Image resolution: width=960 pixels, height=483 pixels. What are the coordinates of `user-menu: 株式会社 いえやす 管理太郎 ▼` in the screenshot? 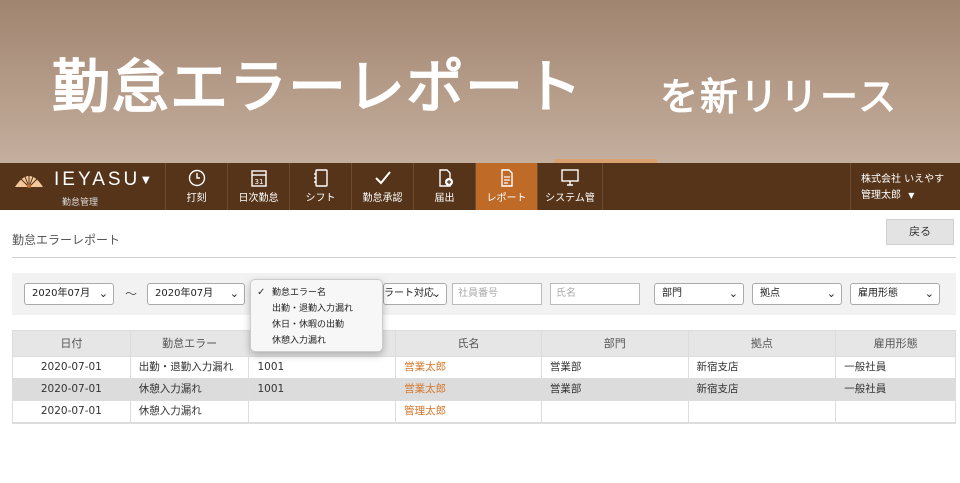 It's located at (905, 186).